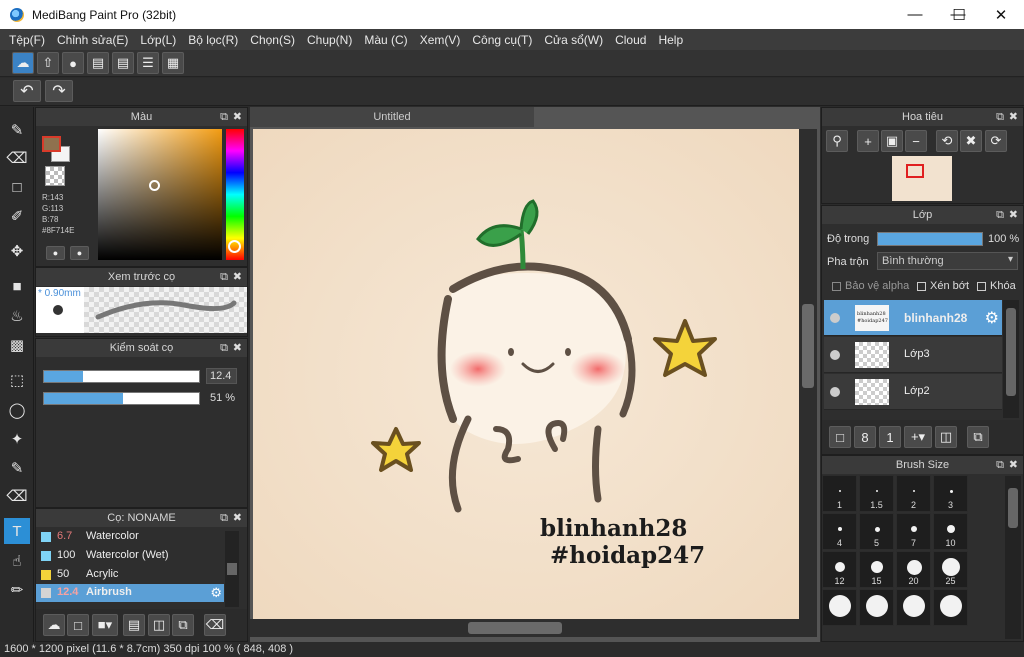 This screenshot has width=1024, height=657. What do you see at coordinates (950, 531) in the screenshot?
I see `brush-size-cell: 10` at bounding box center [950, 531].